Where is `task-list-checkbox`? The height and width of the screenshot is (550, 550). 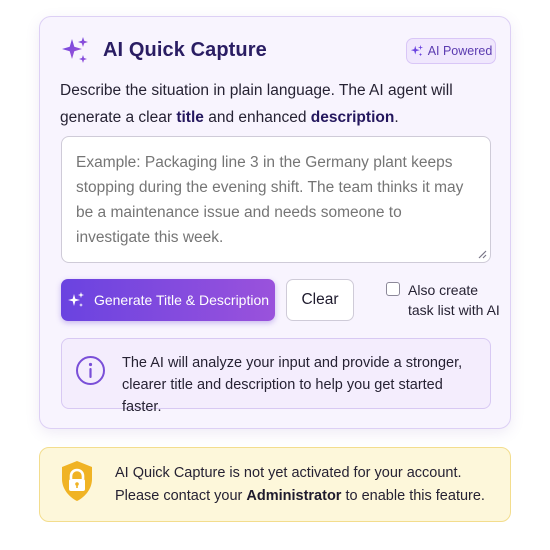 task-list-checkbox is located at coordinates (393, 289).